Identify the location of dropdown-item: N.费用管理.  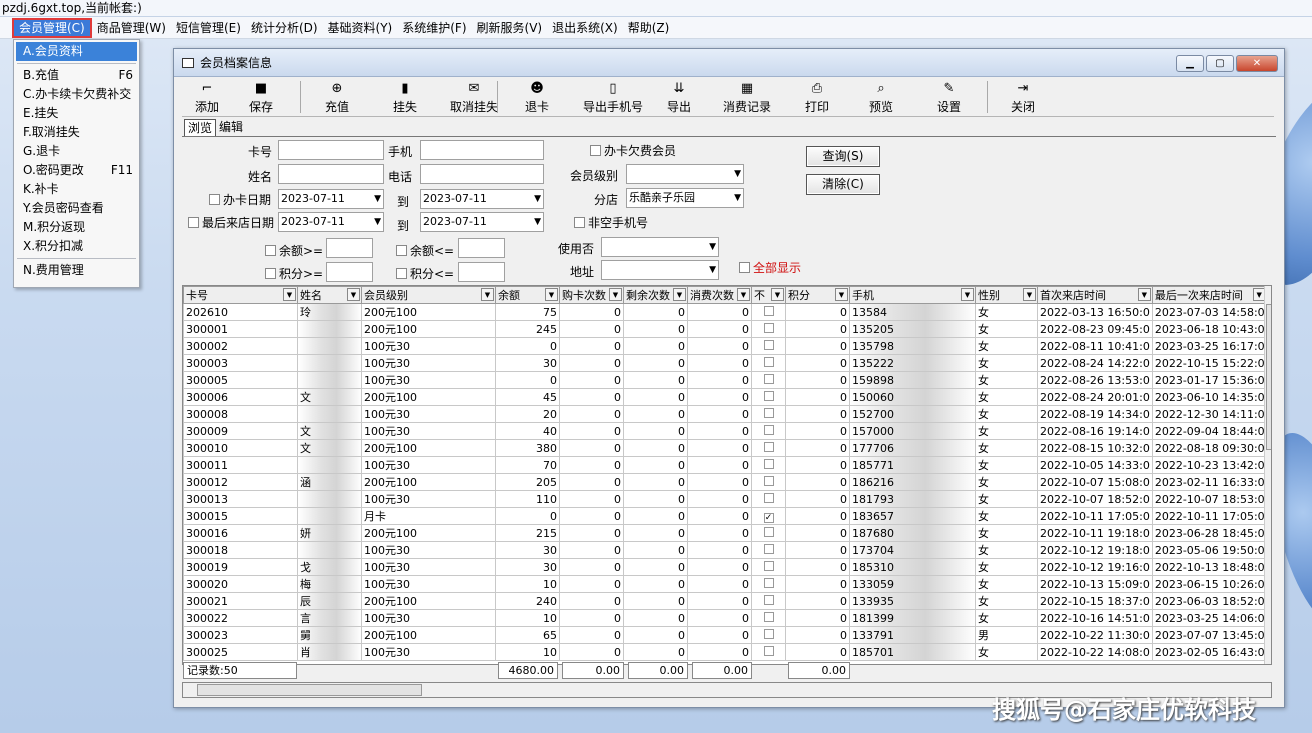
(76, 270).